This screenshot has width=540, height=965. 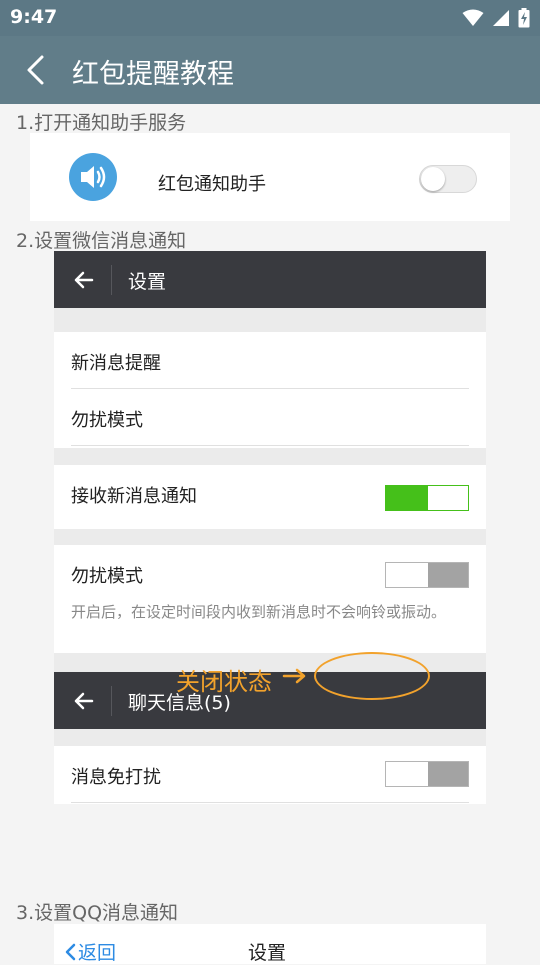 I want to click on qq-back-button: 返回, so click(x=90, y=951).